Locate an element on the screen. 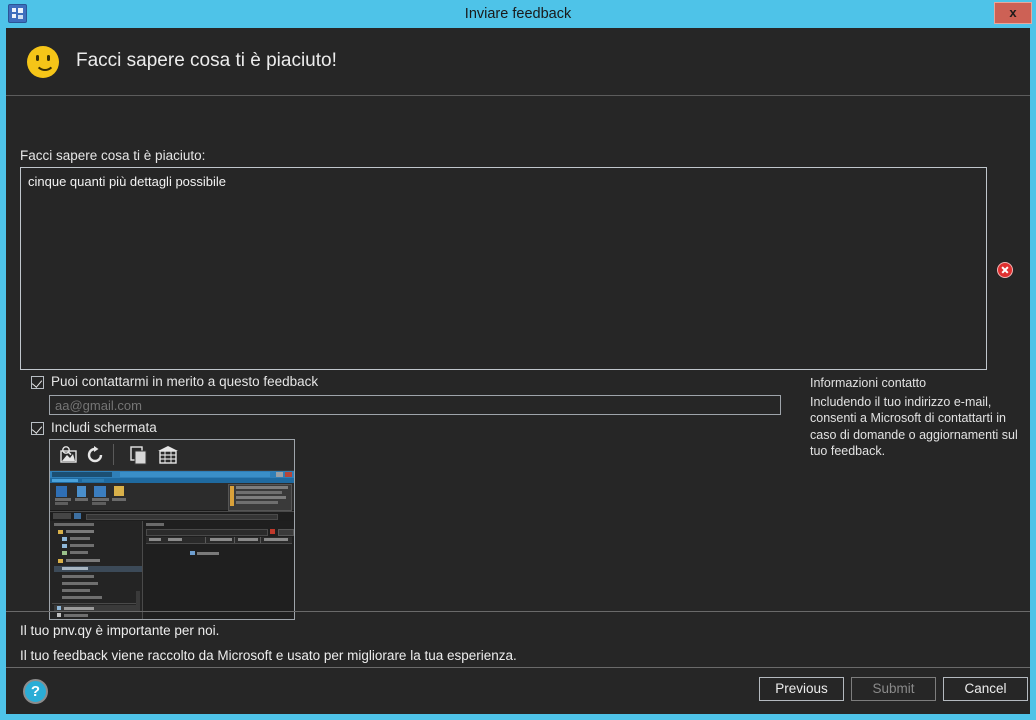  smiley-face-icon is located at coordinates (43, 62).